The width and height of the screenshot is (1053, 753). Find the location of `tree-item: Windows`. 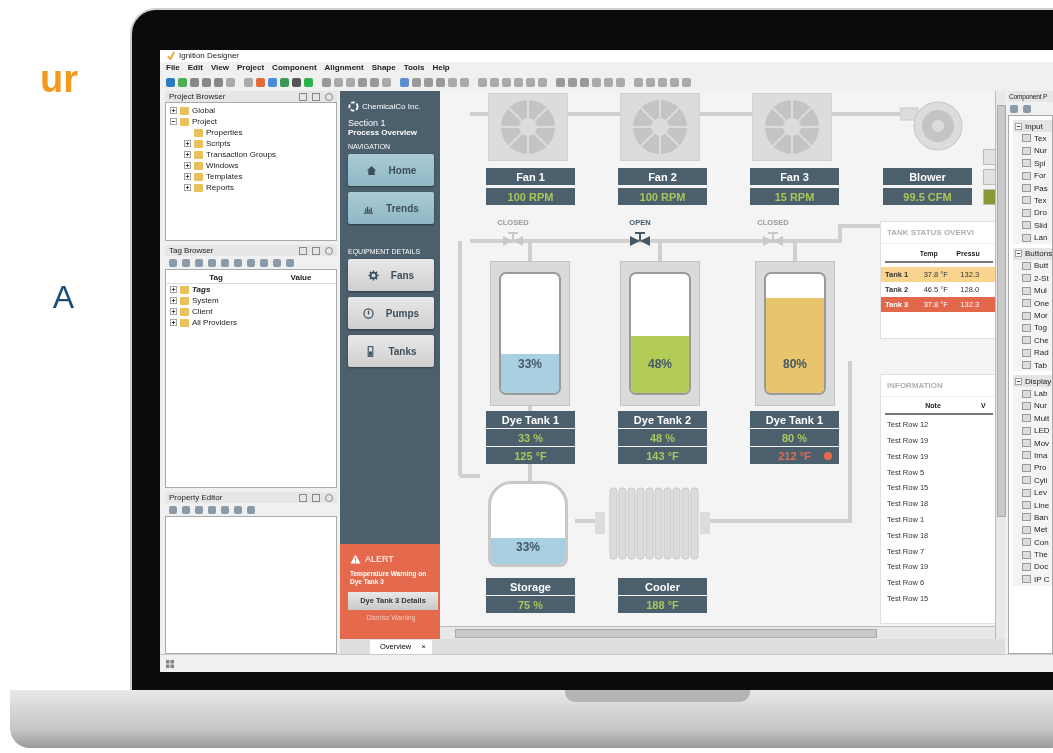

tree-item: Windows is located at coordinates (222, 166).